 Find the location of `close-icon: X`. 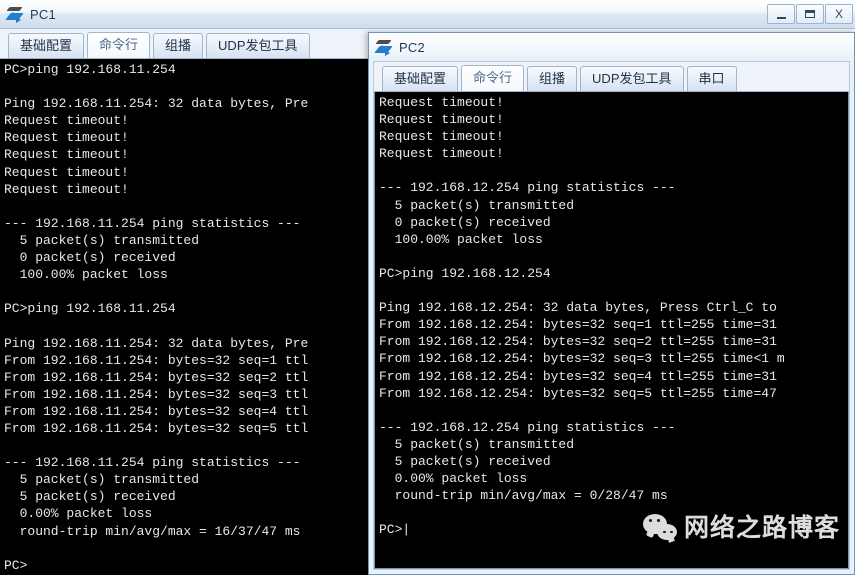

close-icon: X is located at coordinates (838, 14).